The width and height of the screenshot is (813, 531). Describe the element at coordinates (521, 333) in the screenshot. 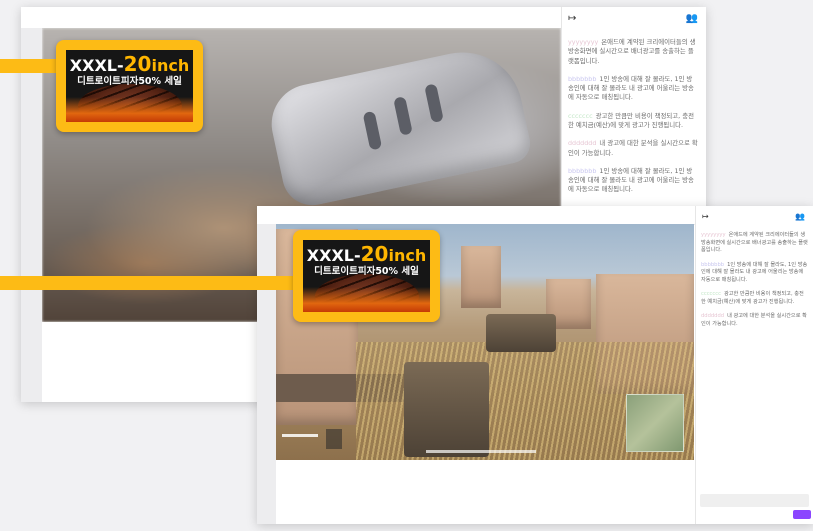

I see `truck-distant` at that location.